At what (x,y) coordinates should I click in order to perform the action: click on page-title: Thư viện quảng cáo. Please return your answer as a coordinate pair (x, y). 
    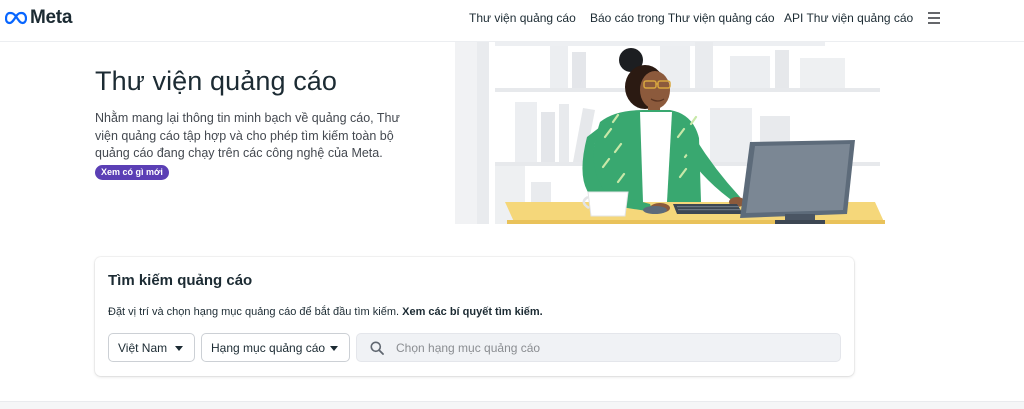
    Looking at the image, I should click on (216, 81).